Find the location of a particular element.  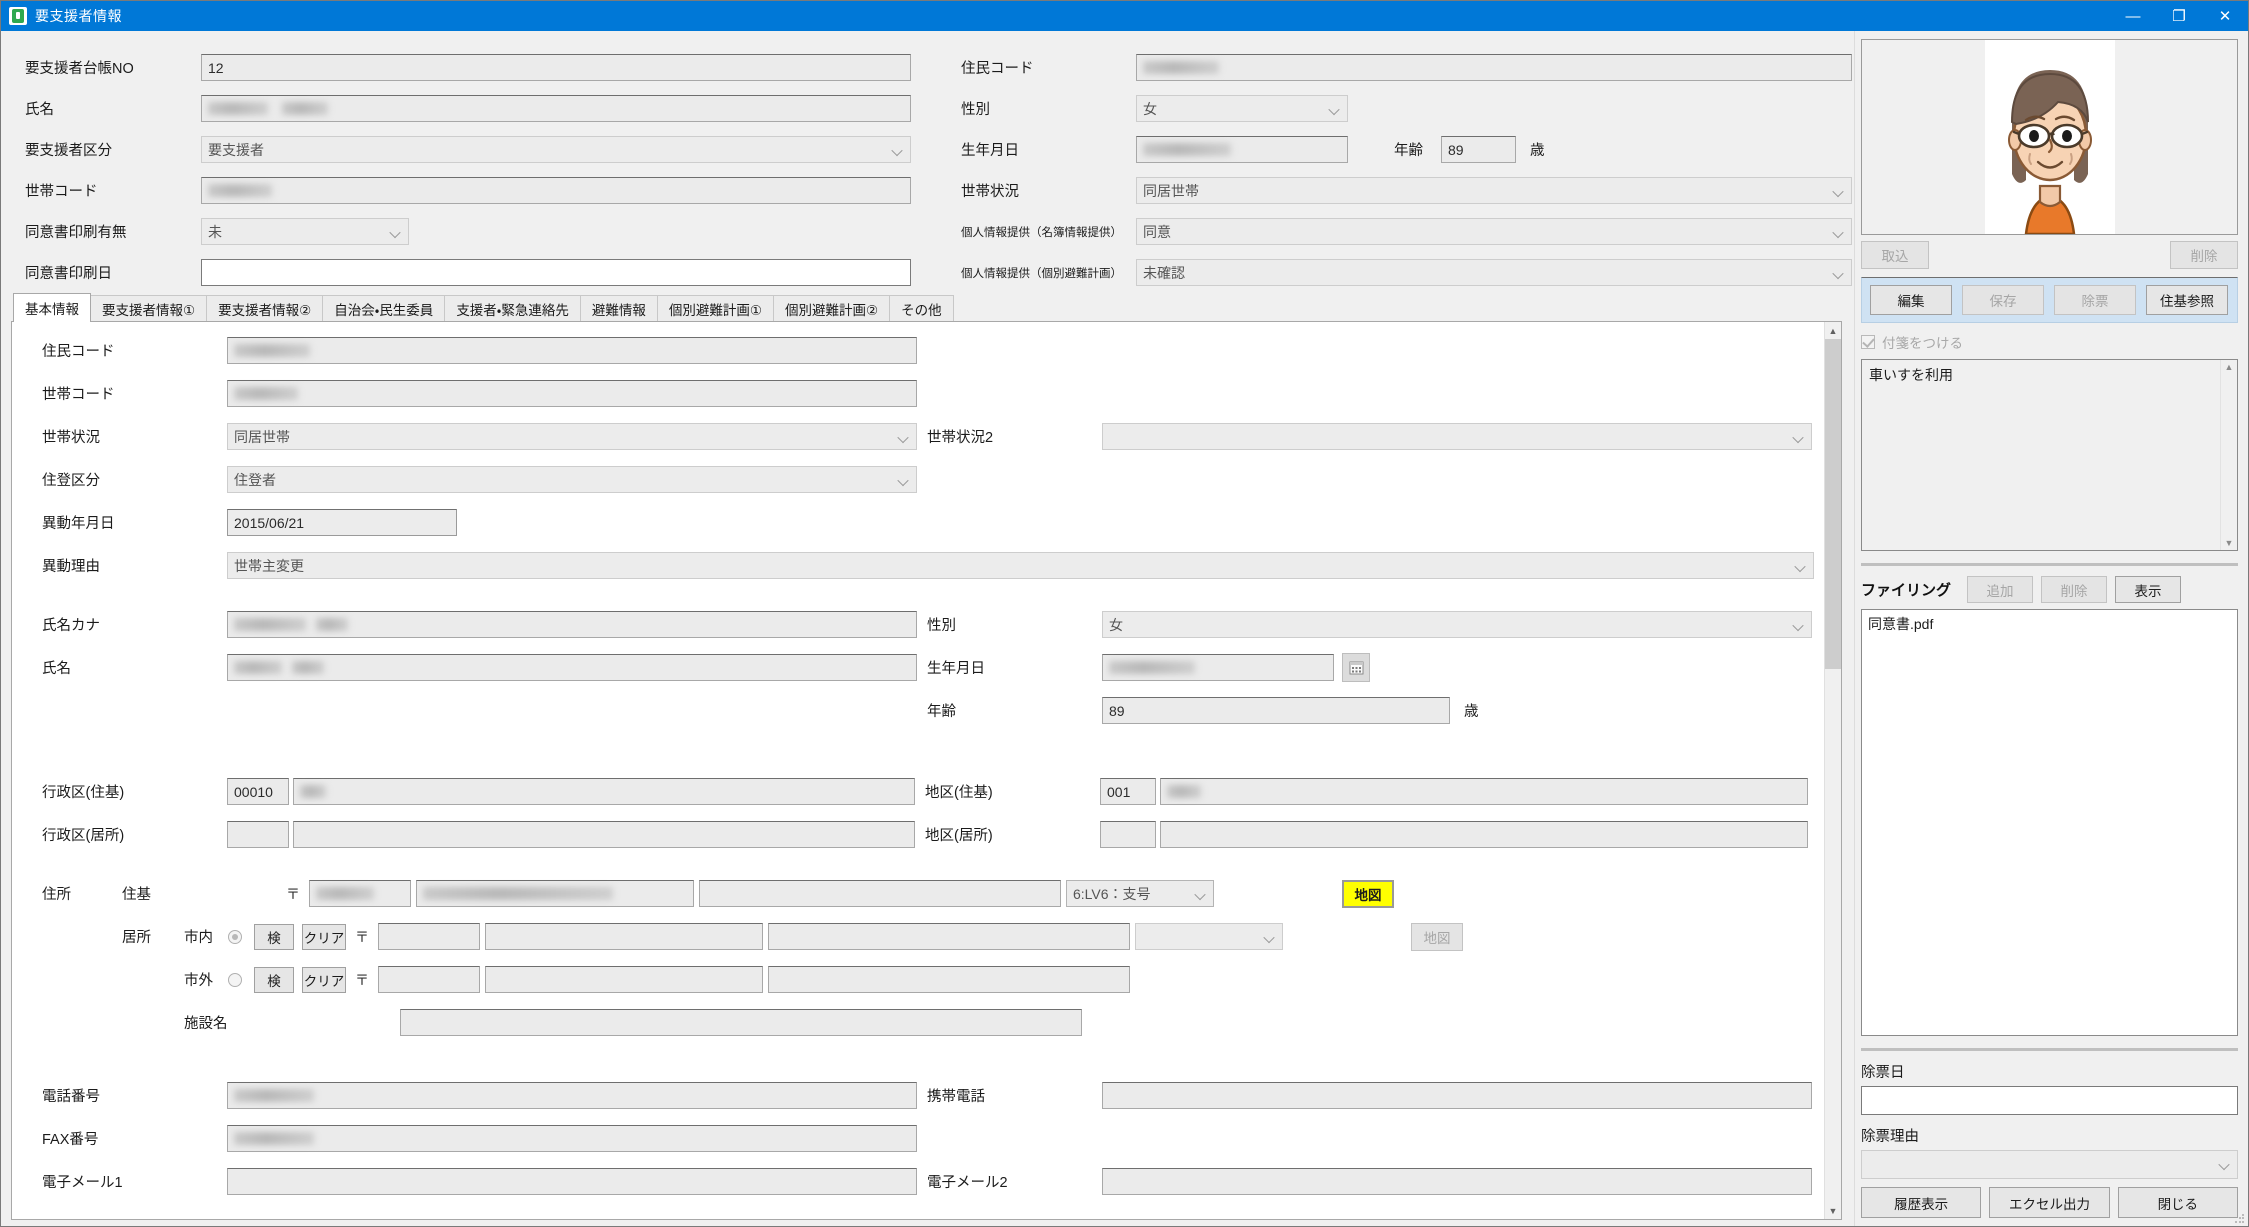

input-inside-address is located at coordinates (624, 936).